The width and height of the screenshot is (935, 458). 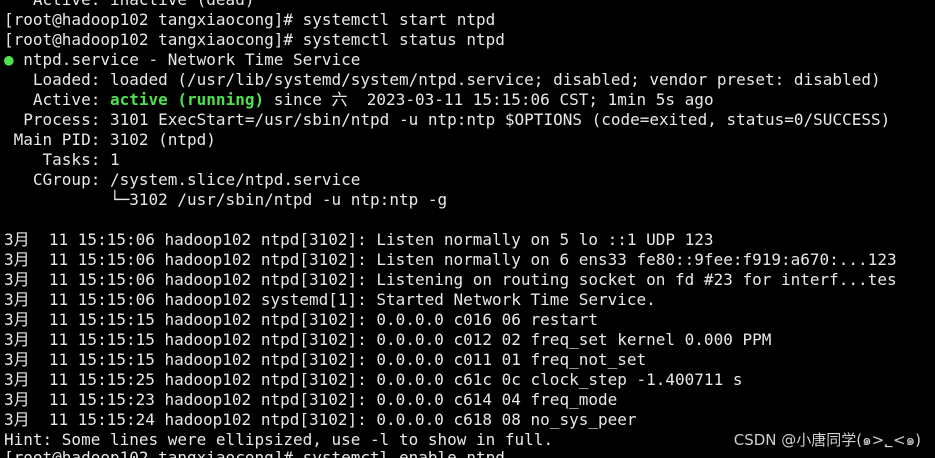 I want to click on csdn-watermark: CSDN @小唐同学(๑>؂<๑), so click(x=827, y=440).